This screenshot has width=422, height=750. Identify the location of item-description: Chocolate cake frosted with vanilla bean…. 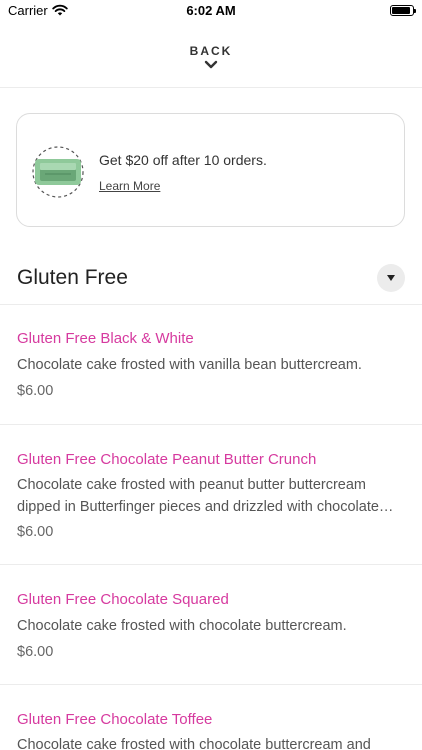
(189, 365).